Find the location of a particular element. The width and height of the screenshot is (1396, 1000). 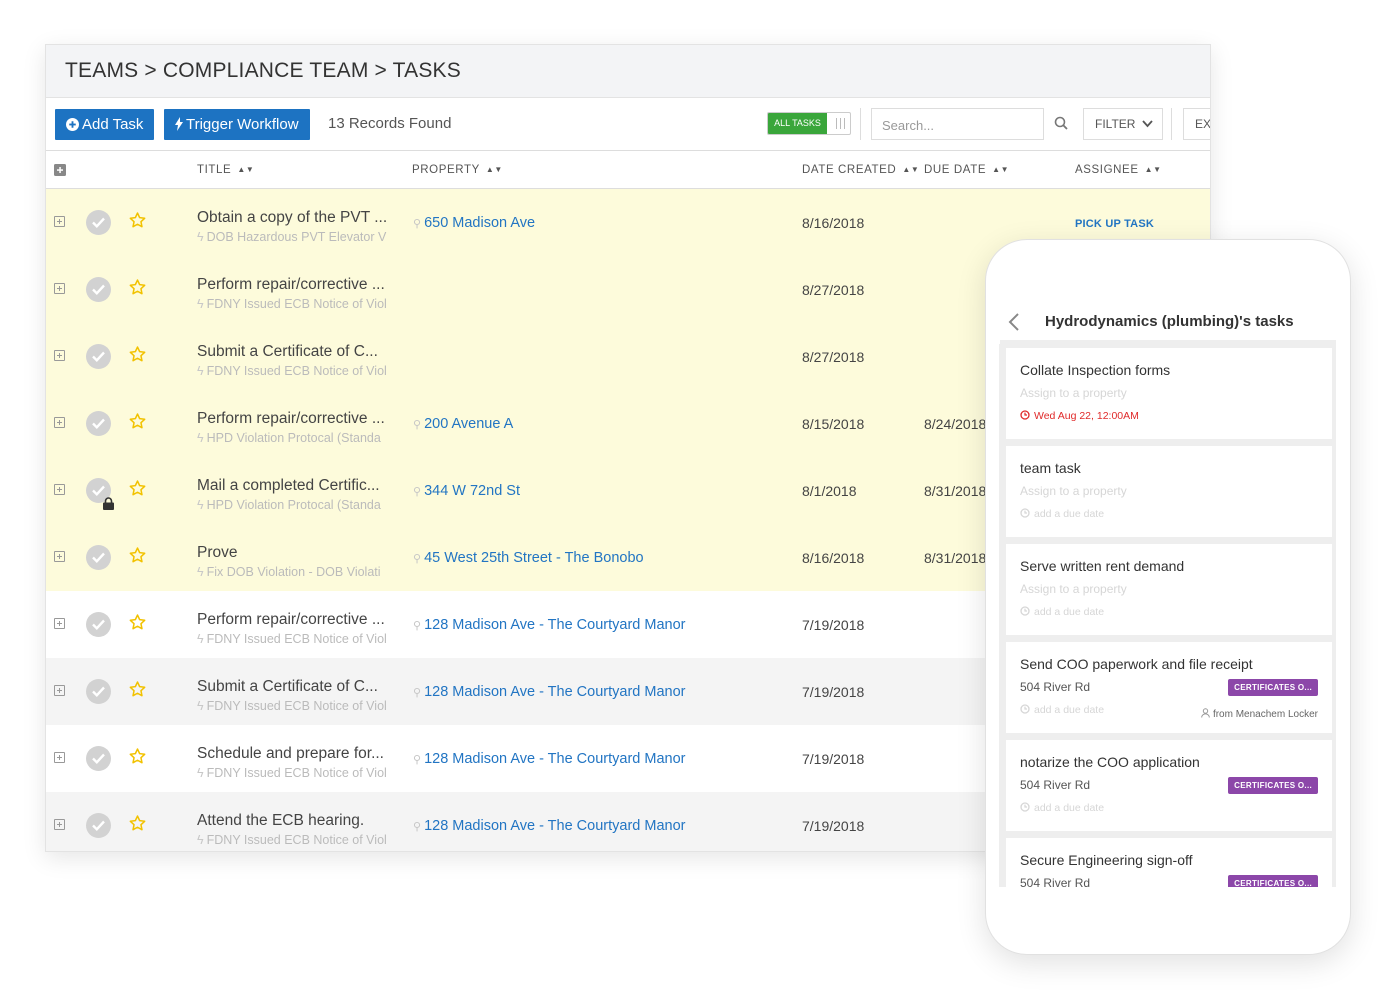

plus-square-icon is located at coordinates (60, 170).